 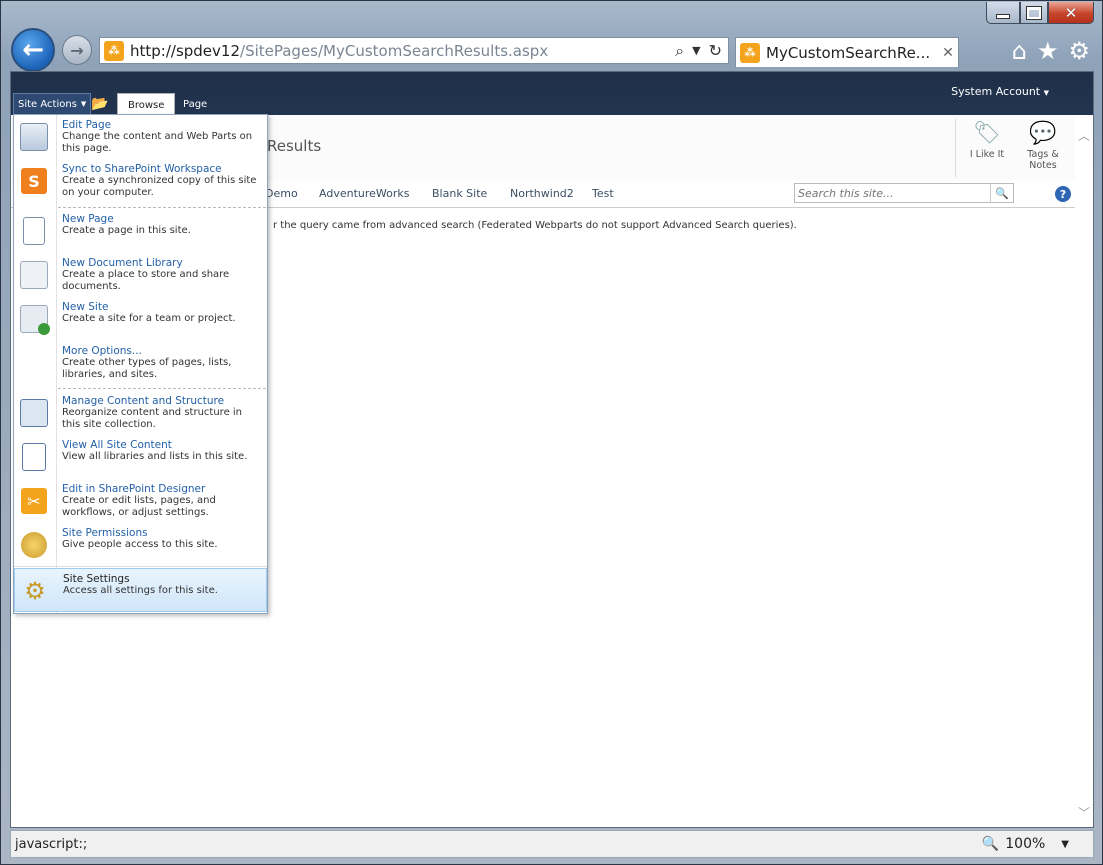 I want to click on menu-item-title: New Document Library, so click(x=122, y=263).